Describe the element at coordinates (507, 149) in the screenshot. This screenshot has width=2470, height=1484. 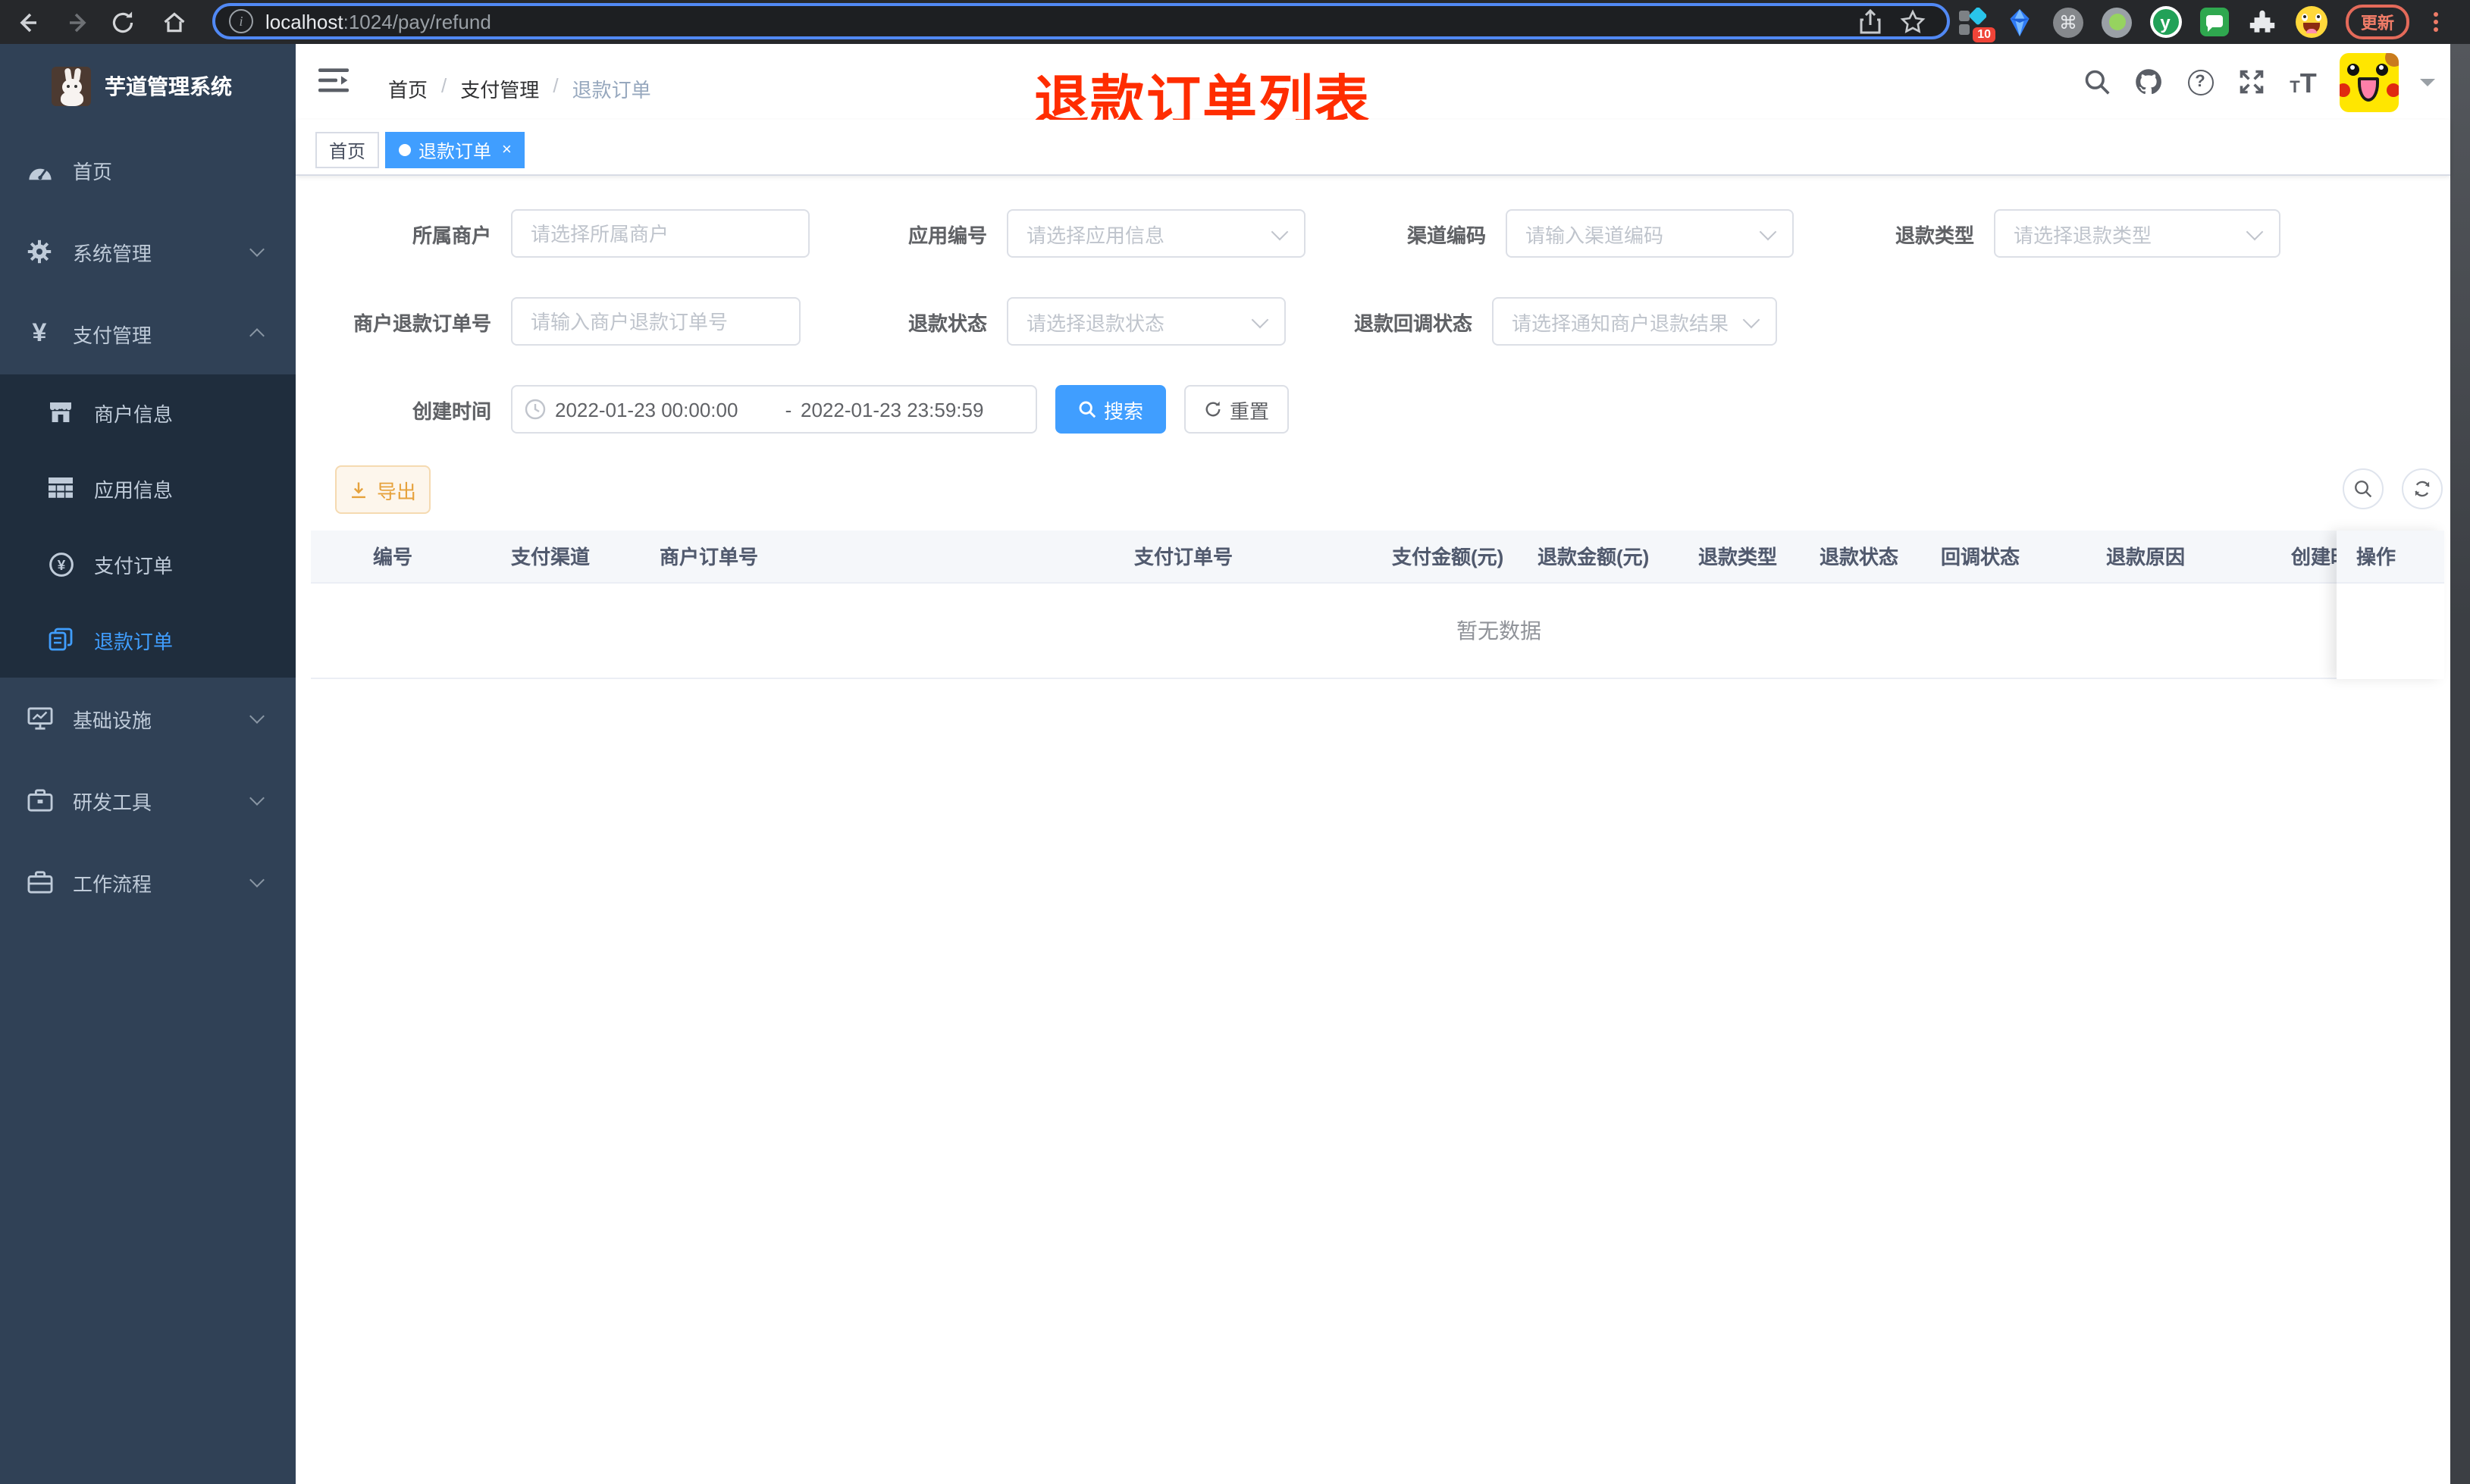
I see `tab-close-icon: ×` at that location.